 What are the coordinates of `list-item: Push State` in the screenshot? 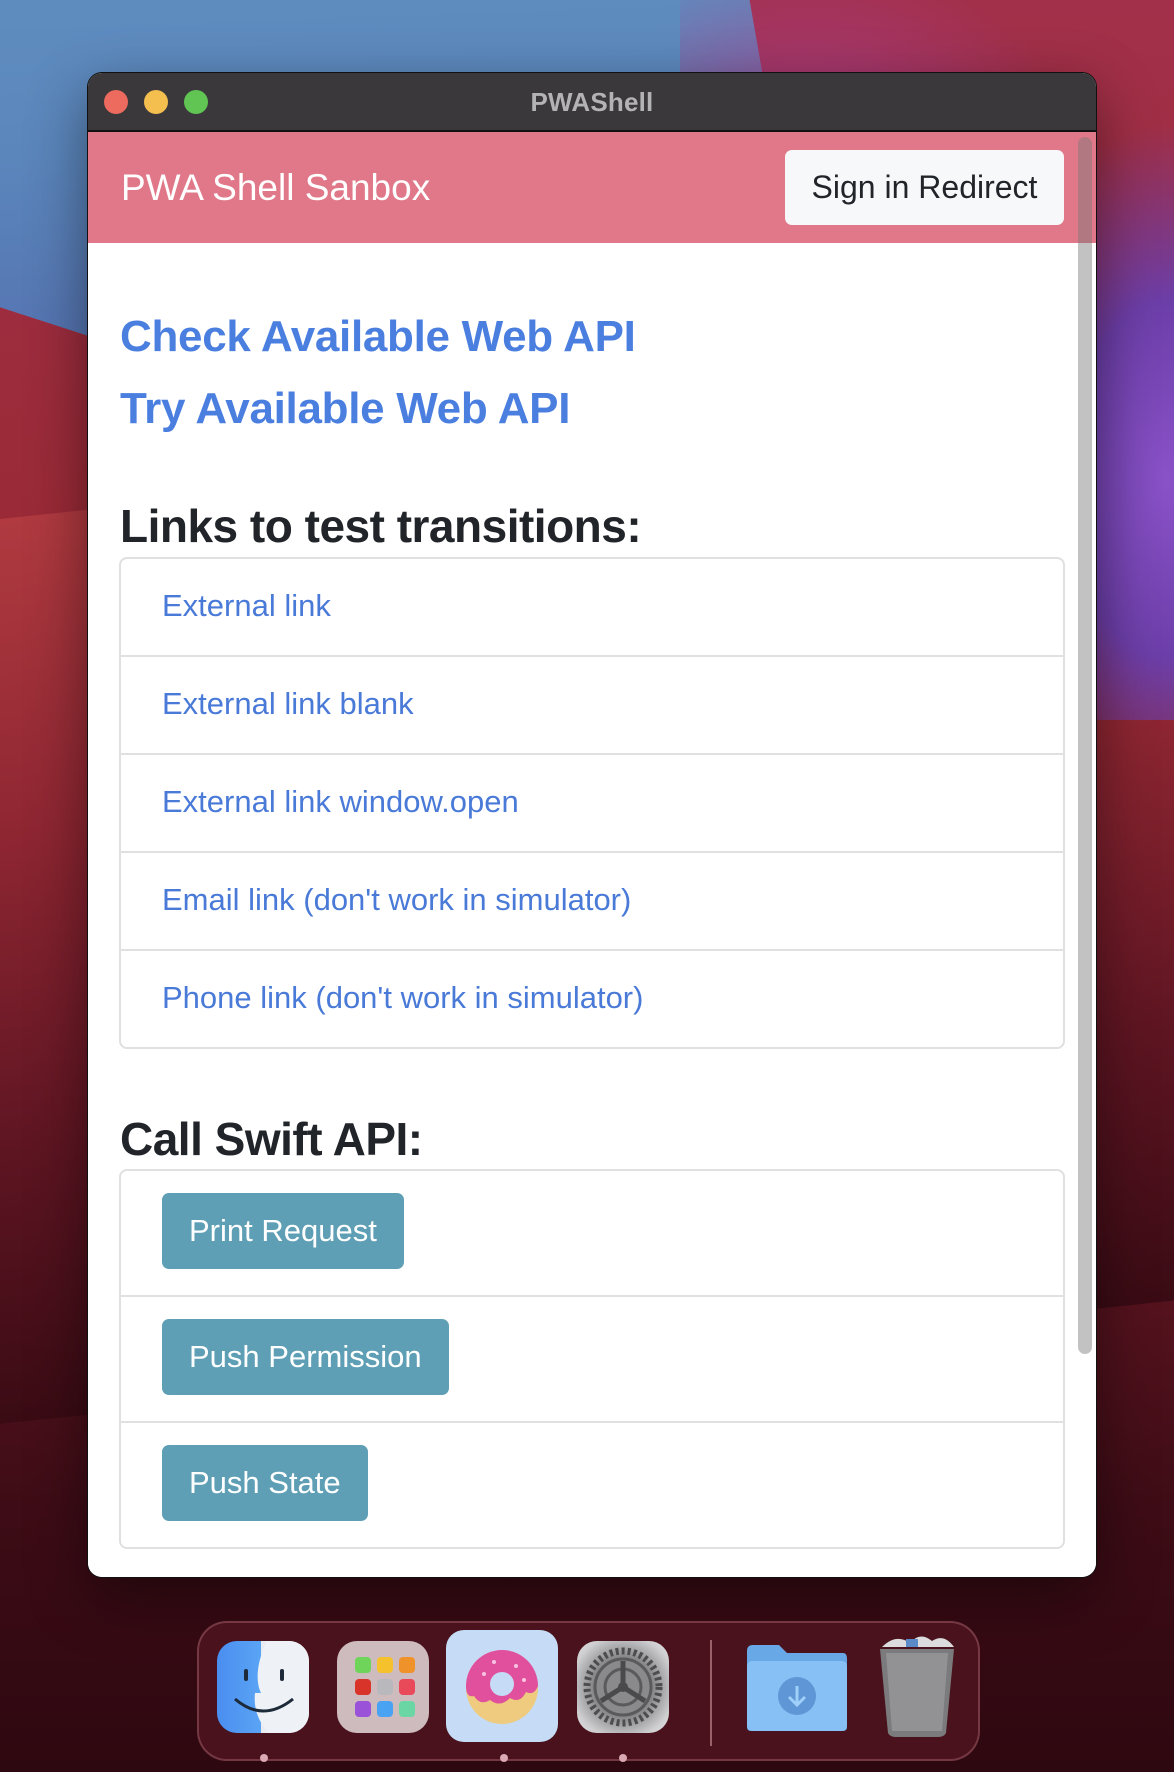 It's located at (592, 1484).